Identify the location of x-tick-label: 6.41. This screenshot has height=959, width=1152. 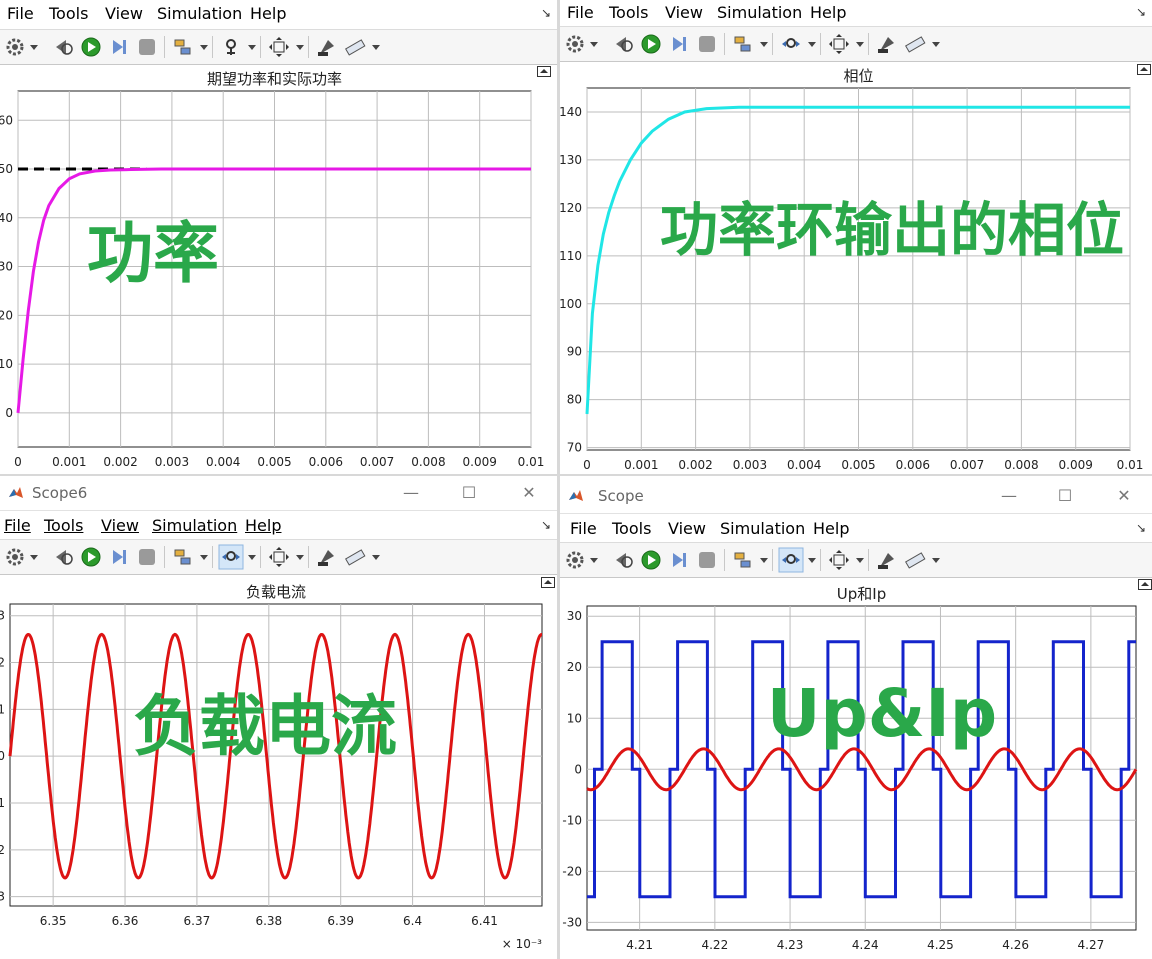
(484, 921).